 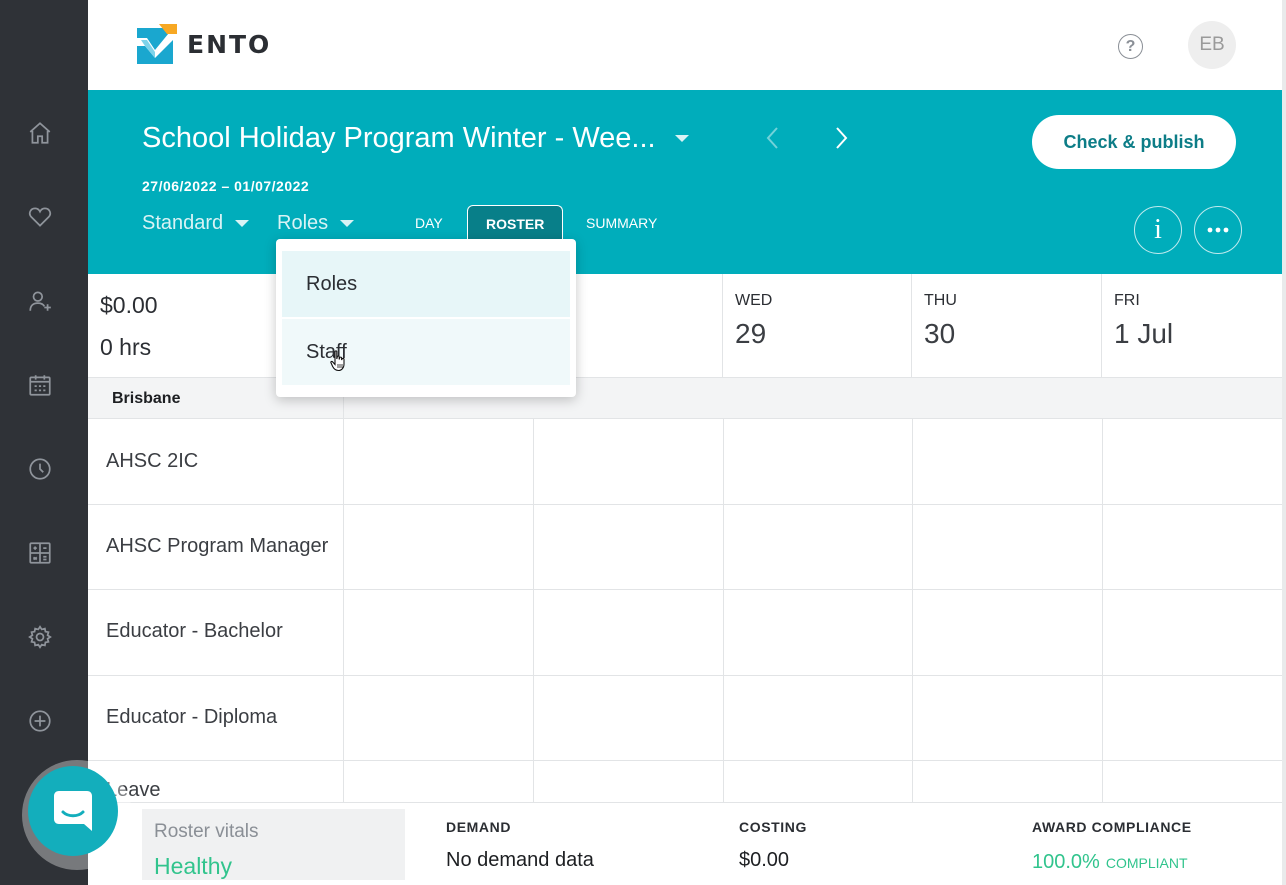 What do you see at coordinates (1127, 300) in the screenshot?
I see `day-name: FRI` at bounding box center [1127, 300].